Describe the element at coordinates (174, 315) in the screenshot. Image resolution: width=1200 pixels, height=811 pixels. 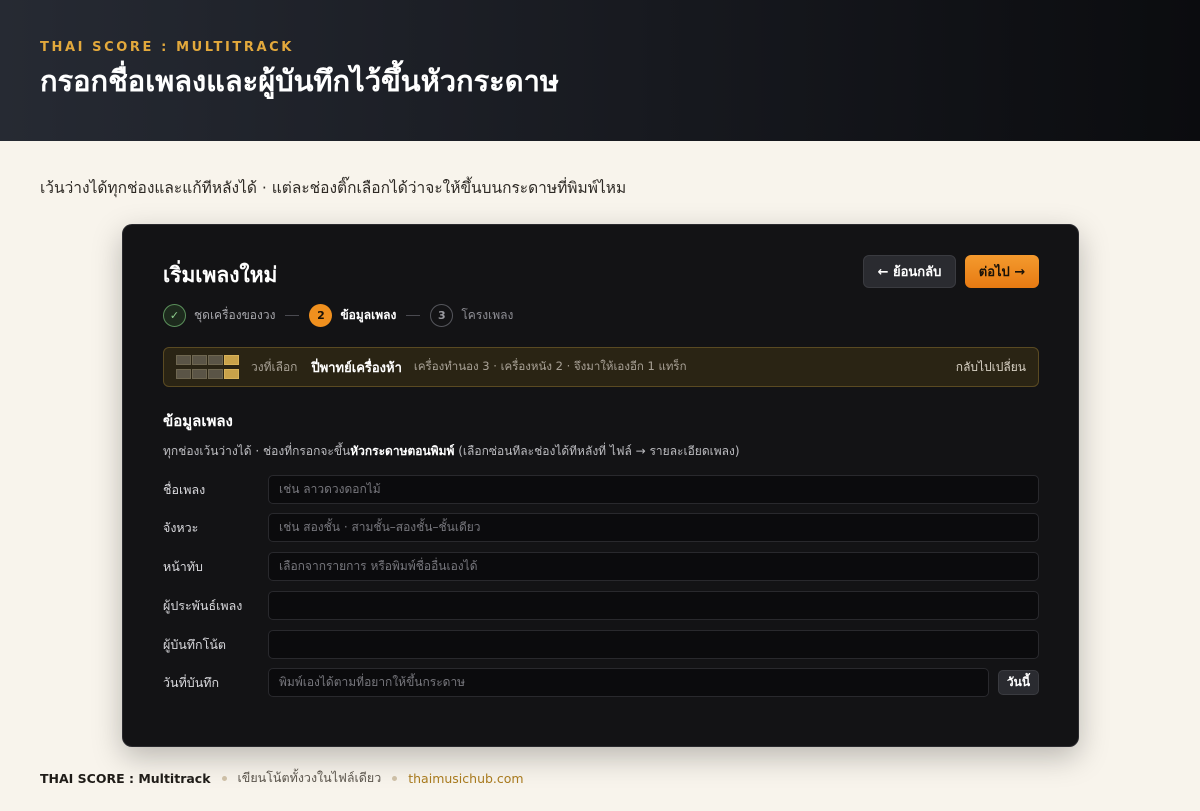
I see `step-1-check-icon: ✓` at that location.